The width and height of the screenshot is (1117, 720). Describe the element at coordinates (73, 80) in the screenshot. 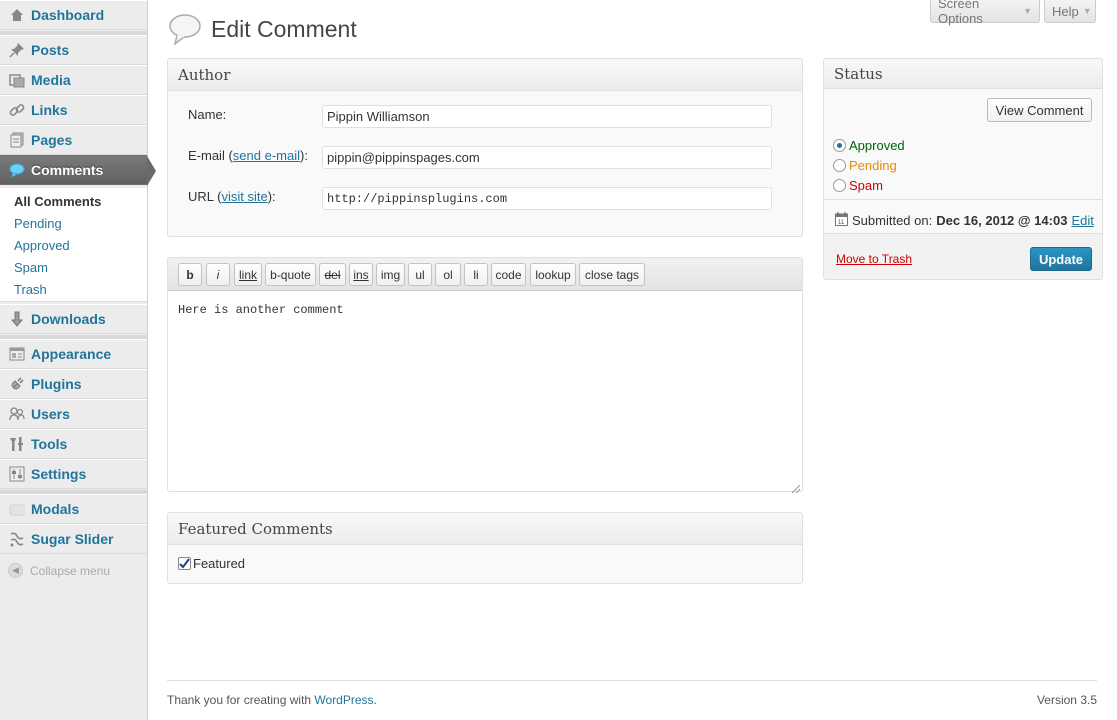

I see `menu-item-media: Media` at that location.